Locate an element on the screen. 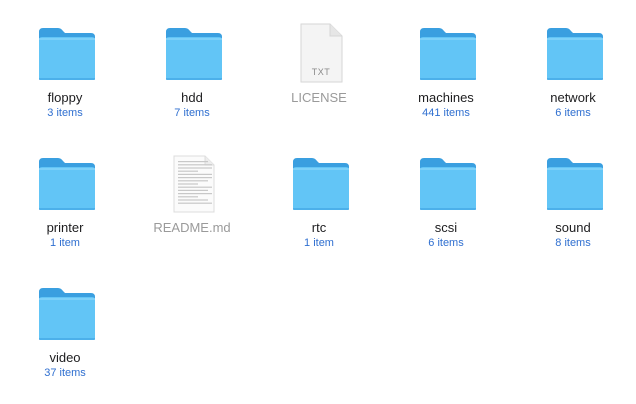  folder-item: network 6 items is located at coordinates (573, 78).